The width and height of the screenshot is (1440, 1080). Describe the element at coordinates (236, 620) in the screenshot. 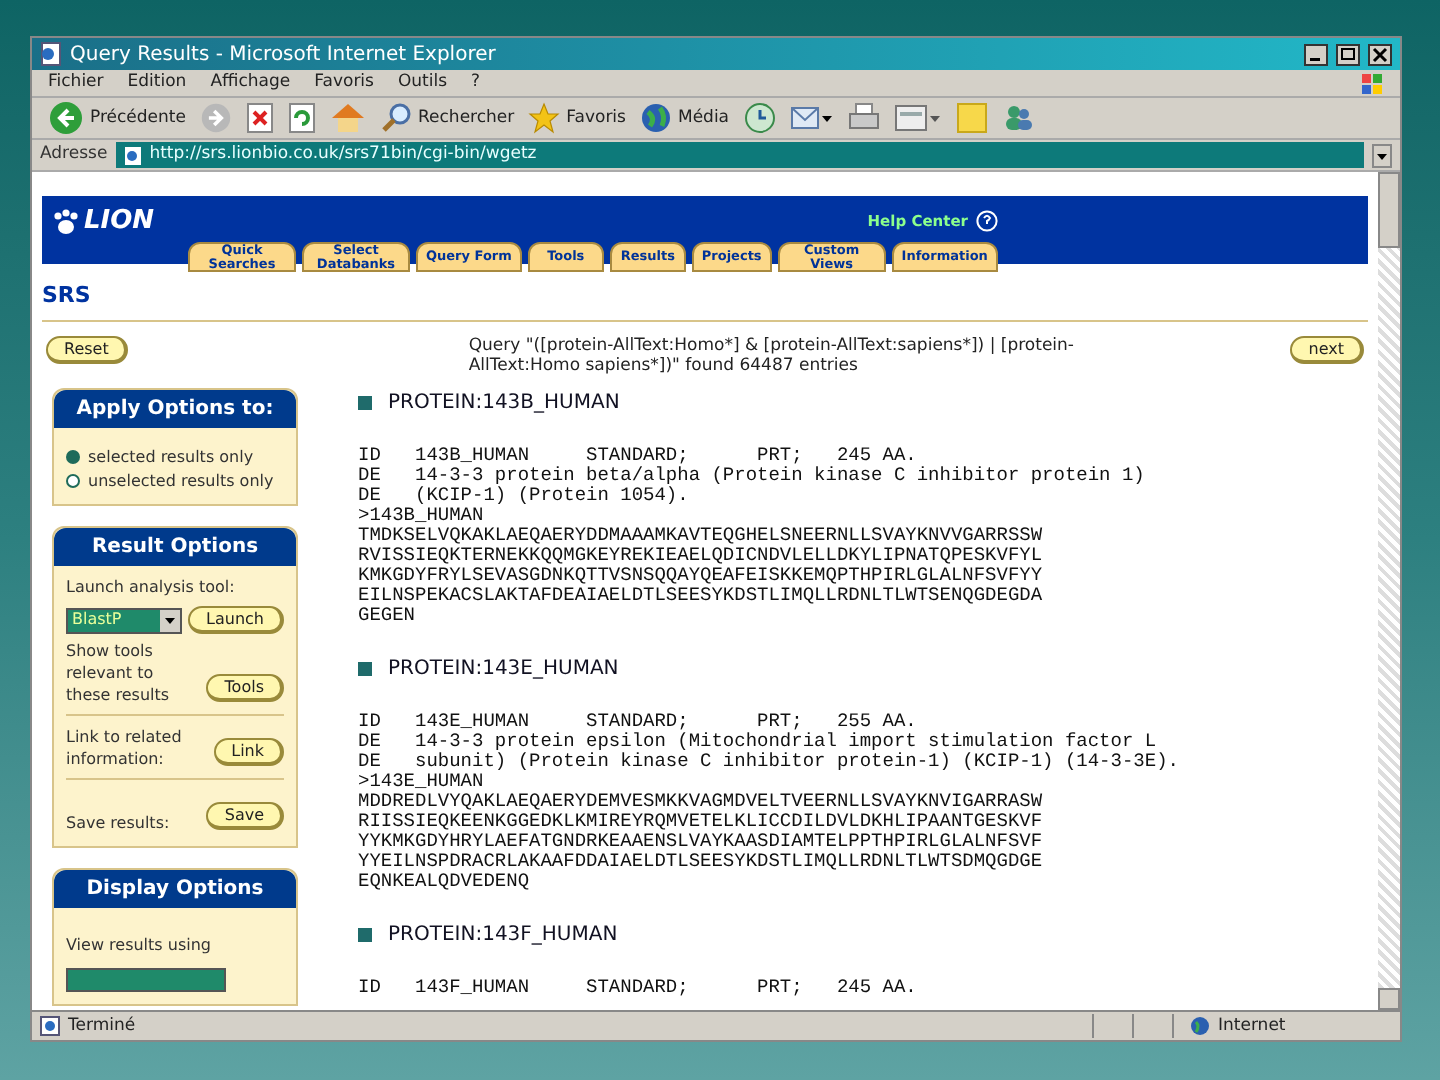

I see `launch-button: Launch` at that location.